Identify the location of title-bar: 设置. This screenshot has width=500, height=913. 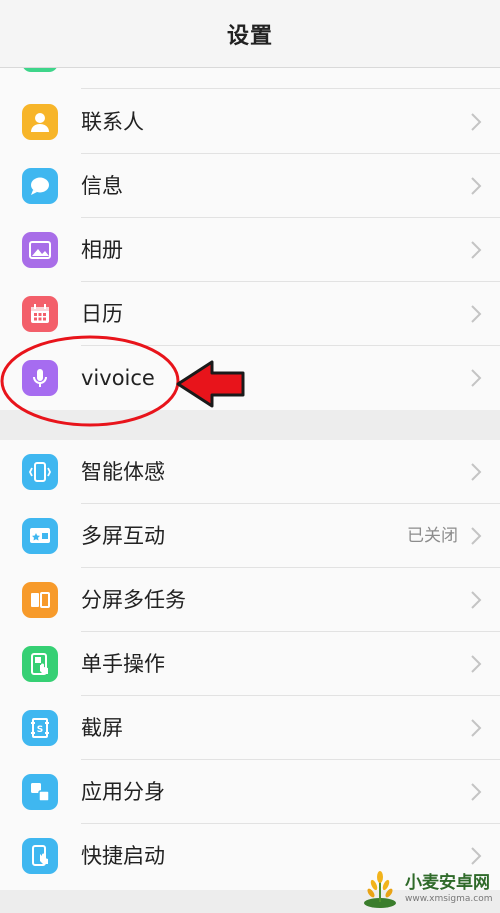
(250, 34).